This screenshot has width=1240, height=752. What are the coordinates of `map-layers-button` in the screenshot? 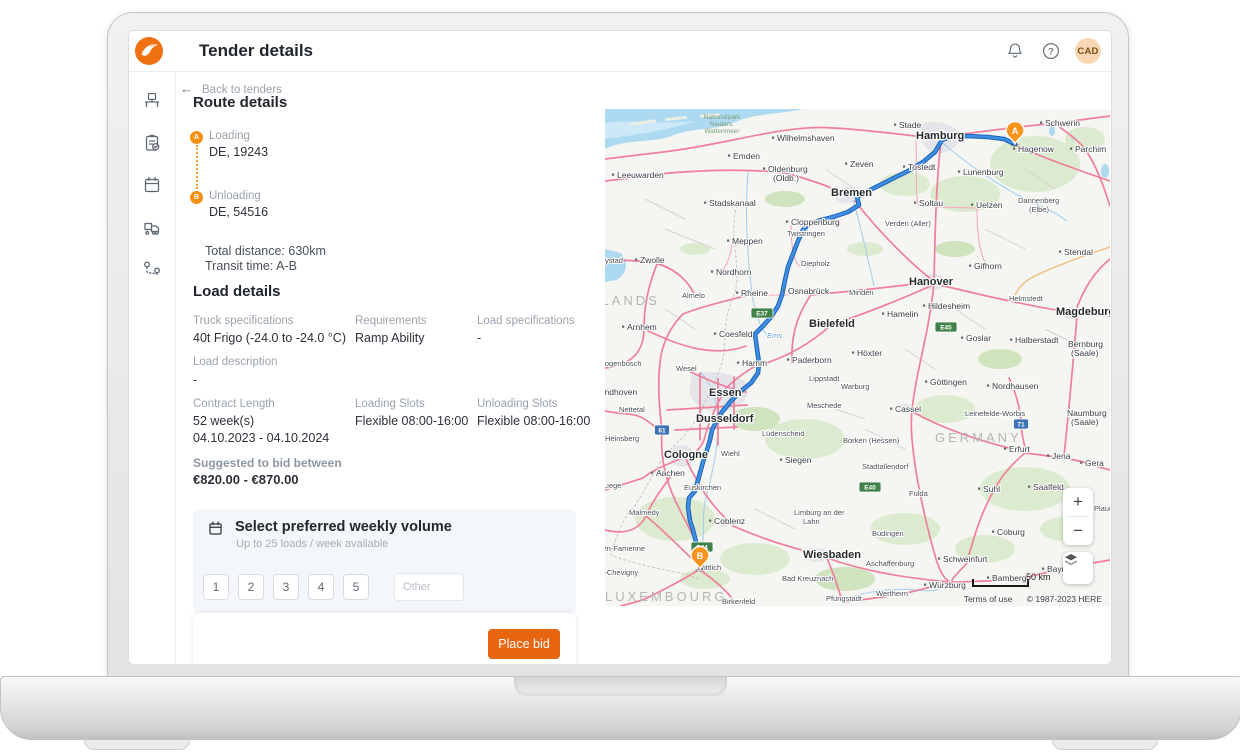 It's located at (1078, 568).